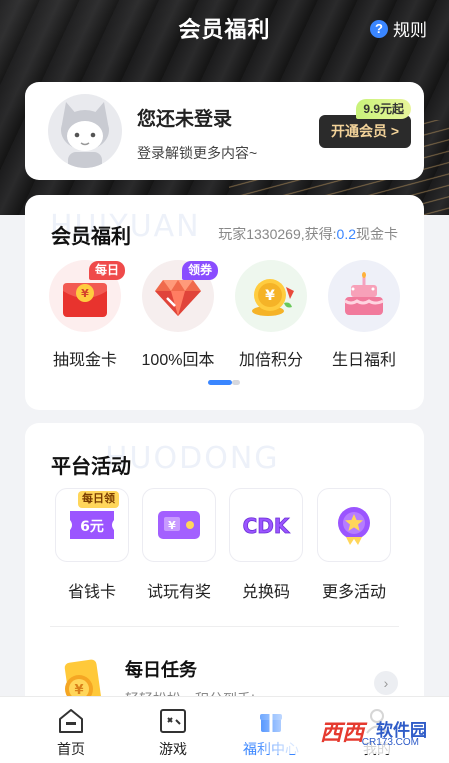 This screenshot has height=763, width=449. I want to click on login-card: 您还未登录 登录解锁更多内容~ 开通会员 > 9.9元起, so click(224, 131).